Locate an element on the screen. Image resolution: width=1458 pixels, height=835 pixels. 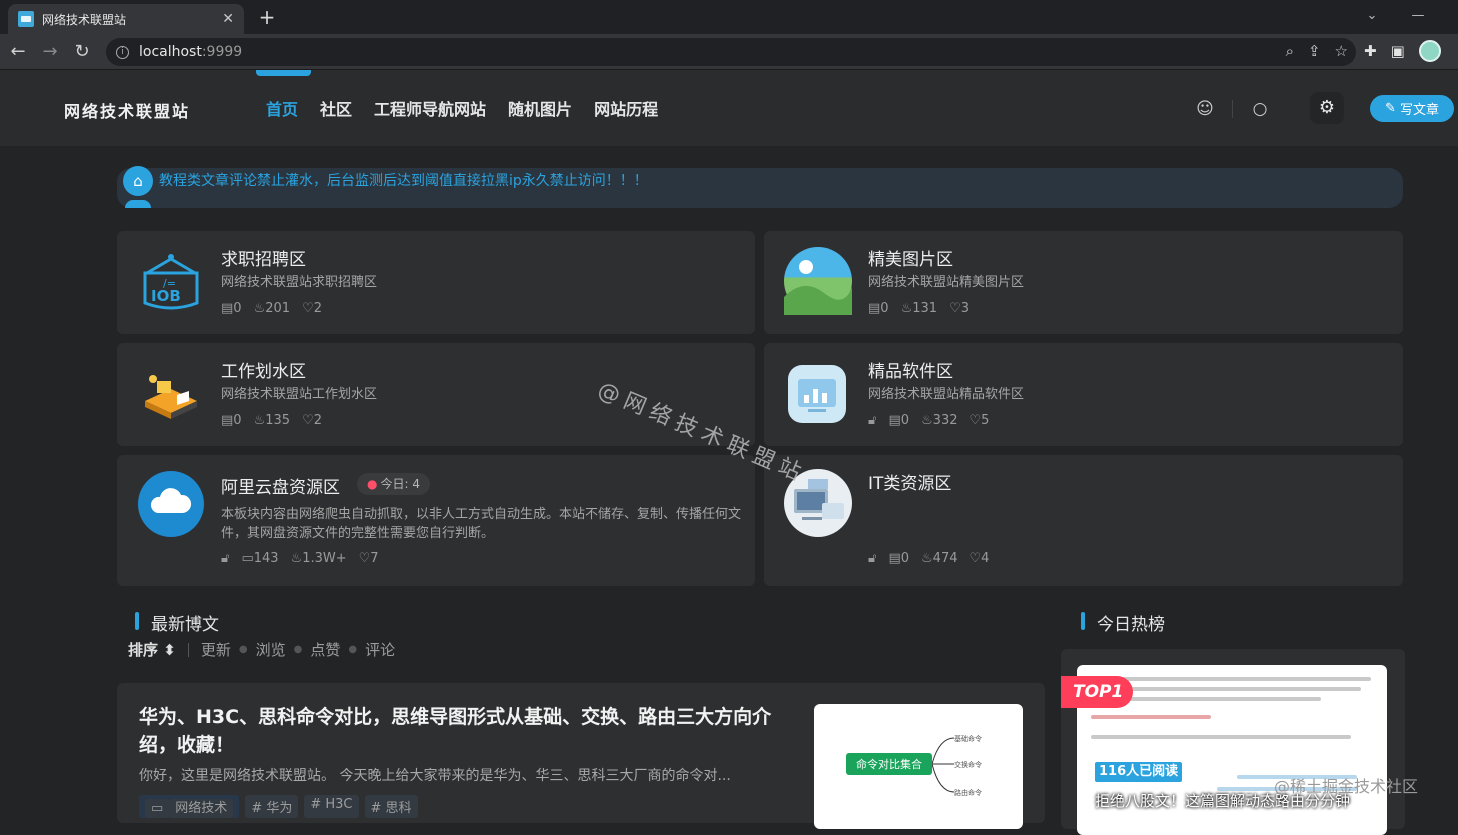
card-stats: ▤0 ♨201 ♡2 is located at coordinates (271, 308).